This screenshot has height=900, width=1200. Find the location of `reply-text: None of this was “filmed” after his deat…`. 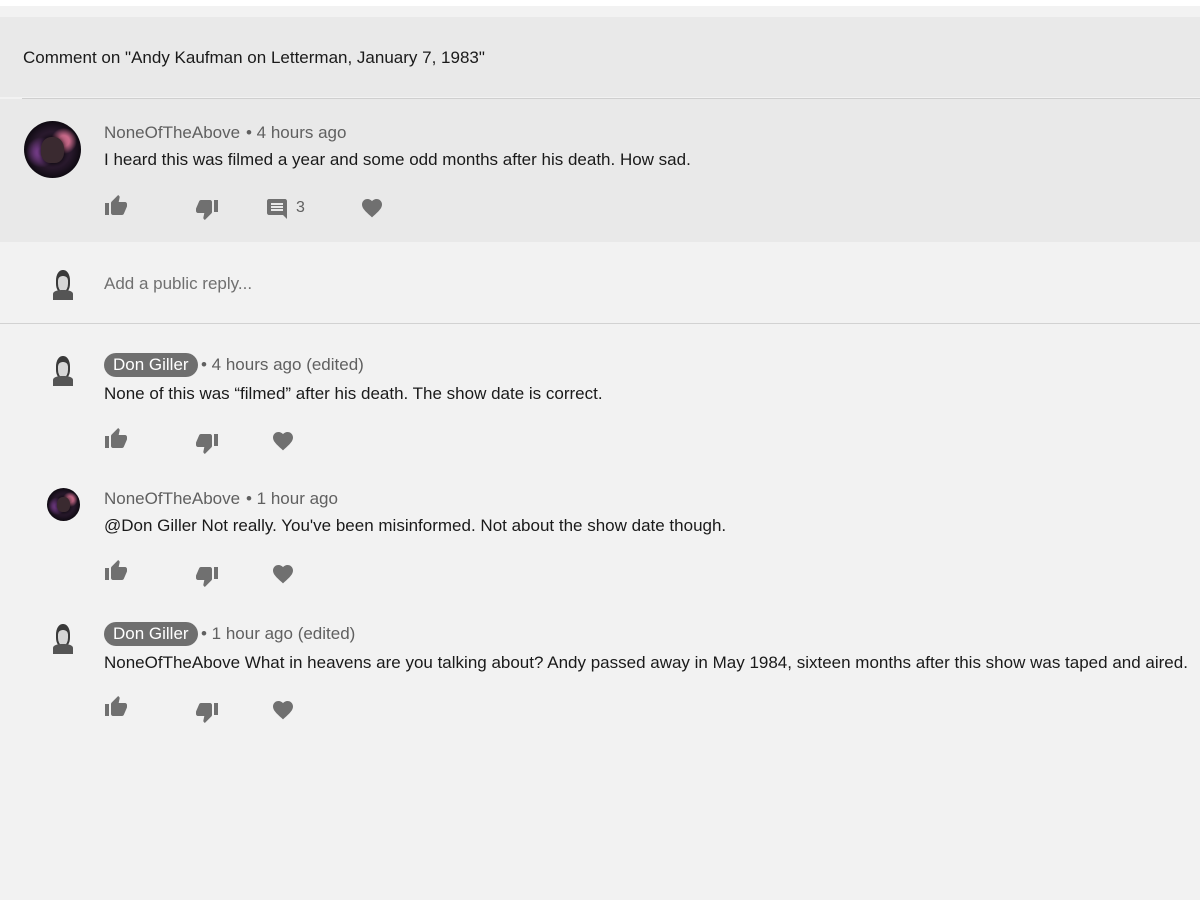

reply-text: None of this was “filmed” after his deat… is located at coordinates (353, 393).